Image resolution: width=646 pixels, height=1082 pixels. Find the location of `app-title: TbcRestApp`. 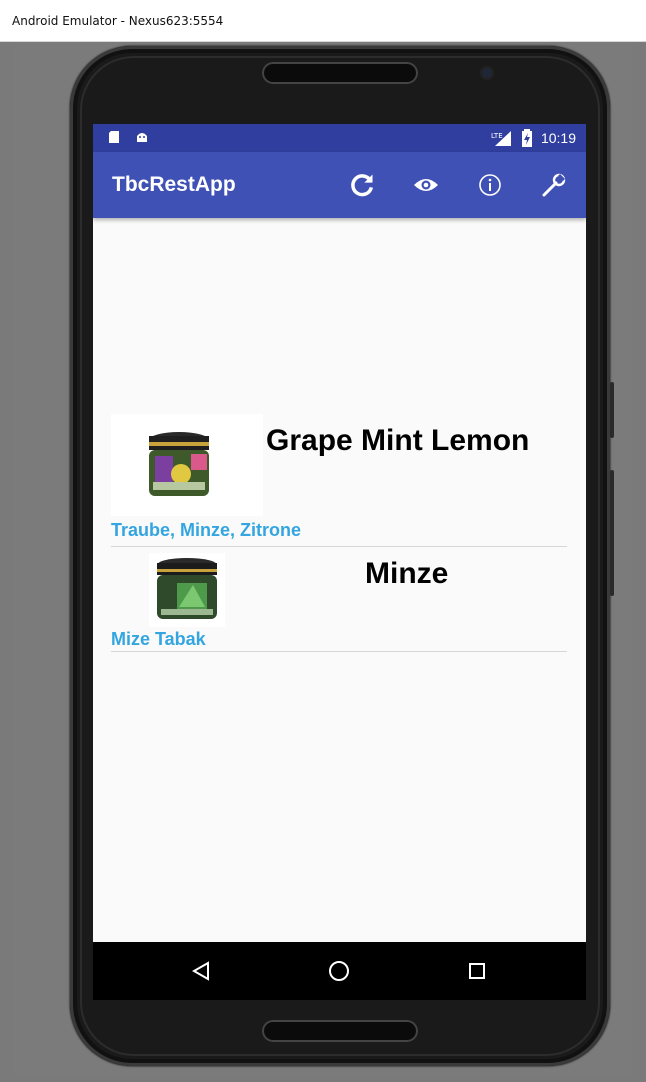

app-title: TbcRestApp is located at coordinates (174, 184).